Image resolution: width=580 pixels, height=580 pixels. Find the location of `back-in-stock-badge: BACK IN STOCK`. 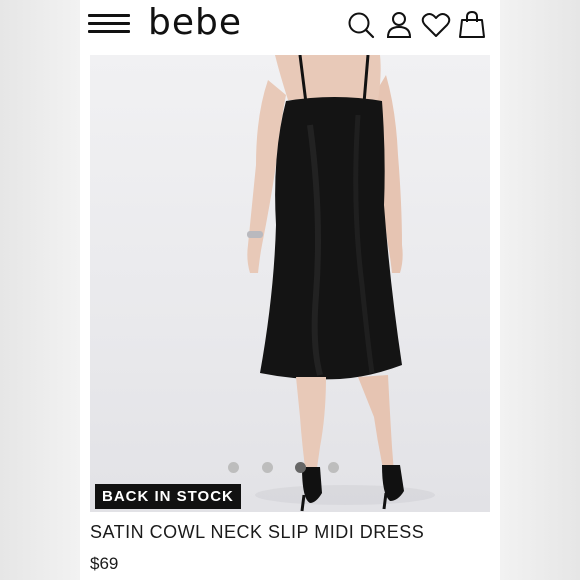

back-in-stock-badge: BACK IN STOCK is located at coordinates (168, 496).